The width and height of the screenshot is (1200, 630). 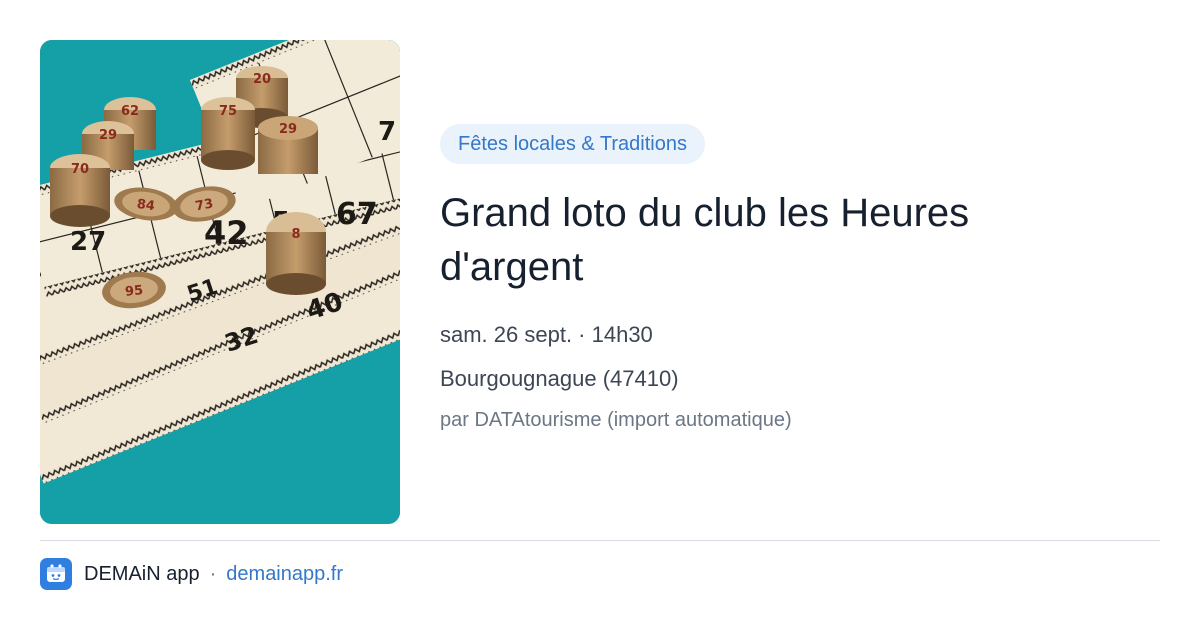 I want to click on footer-divider, so click(x=600, y=540).